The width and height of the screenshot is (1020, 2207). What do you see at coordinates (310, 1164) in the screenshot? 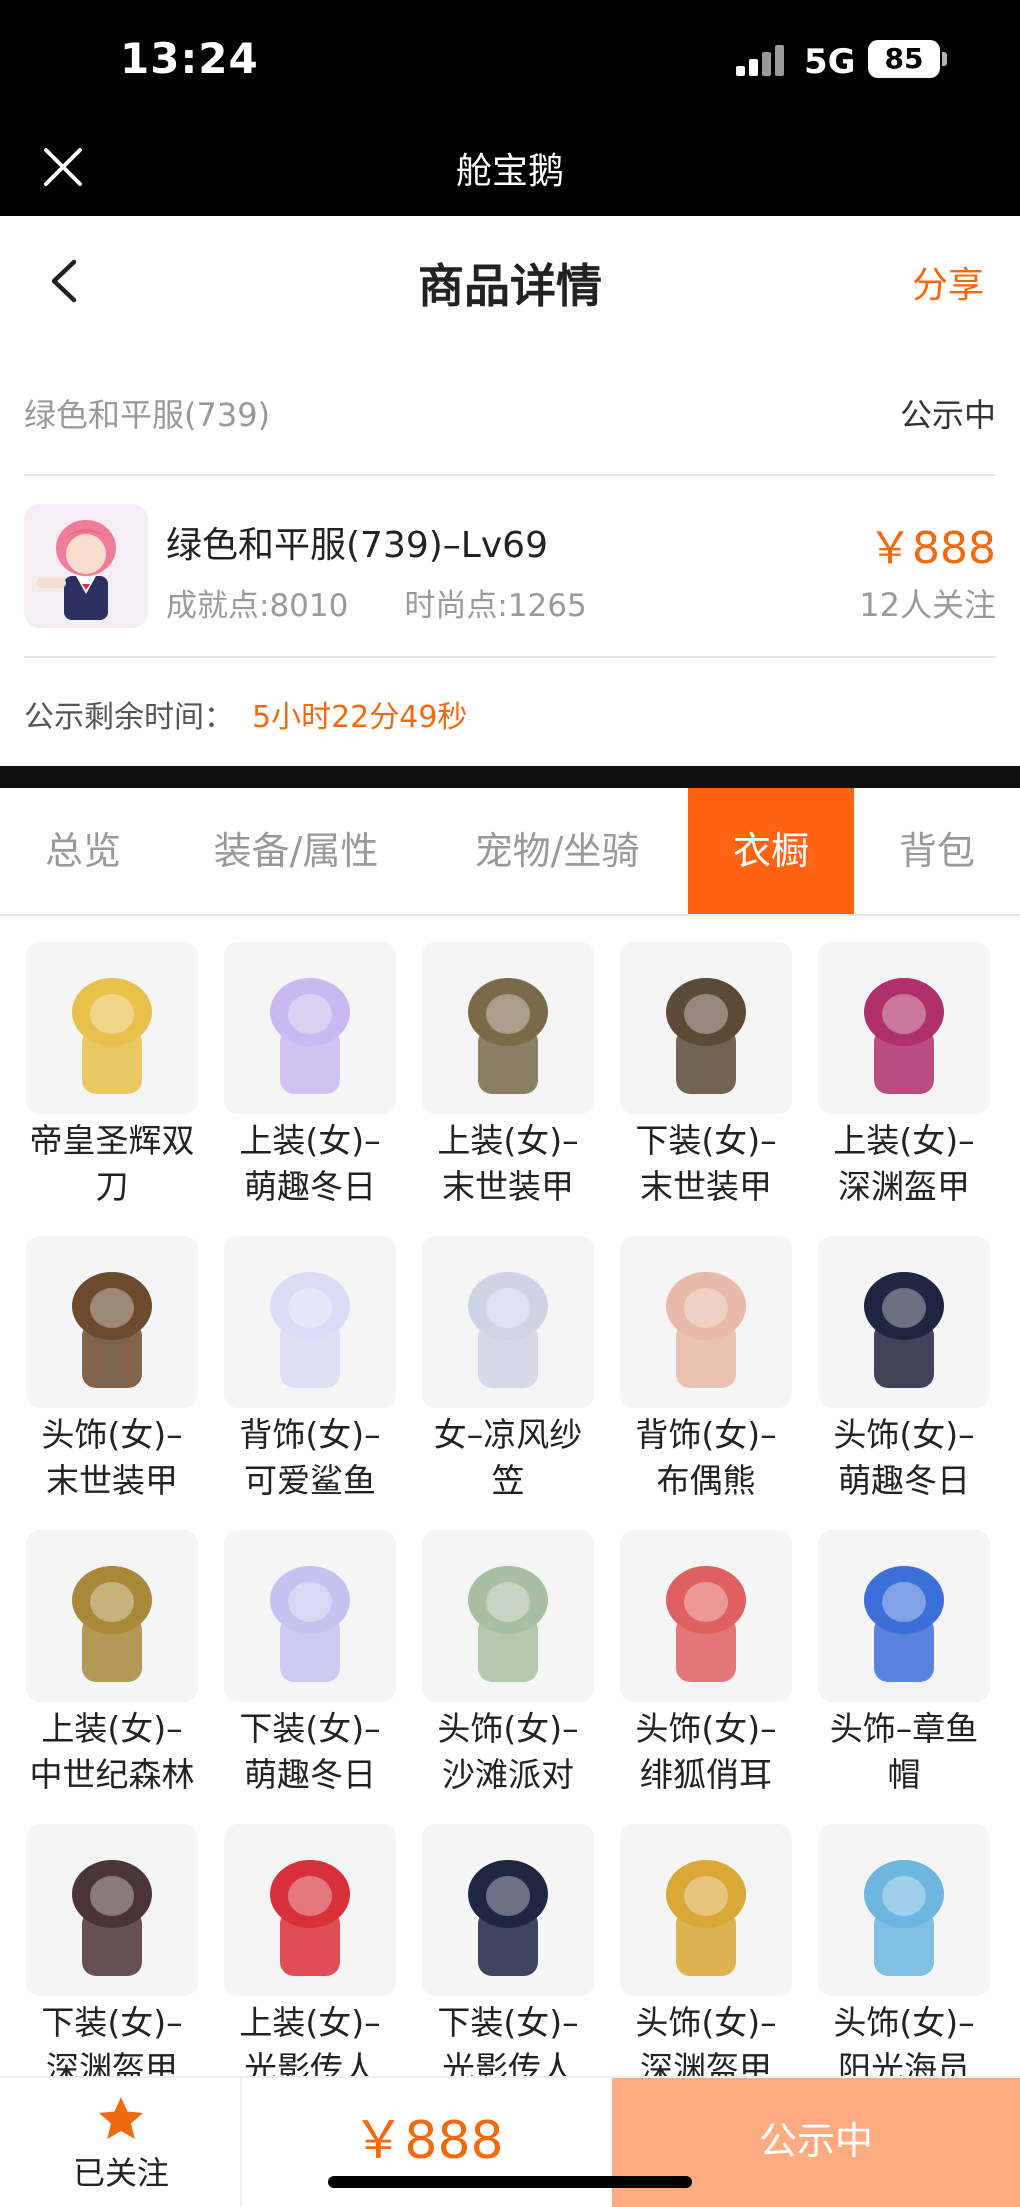
I see `wardrobe-item-label: 上装(女)– 萌趣冬日` at bounding box center [310, 1164].